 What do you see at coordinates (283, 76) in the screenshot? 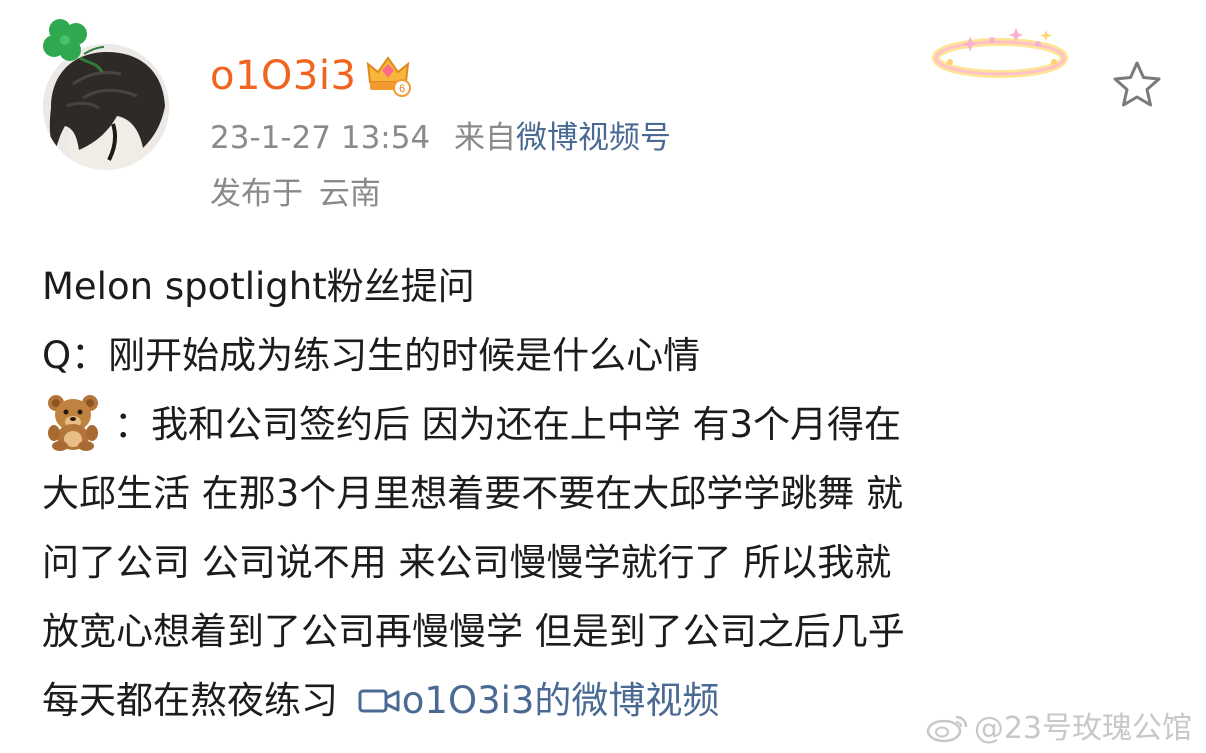
I see `author-name: o1O3i3` at bounding box center [283, 76].